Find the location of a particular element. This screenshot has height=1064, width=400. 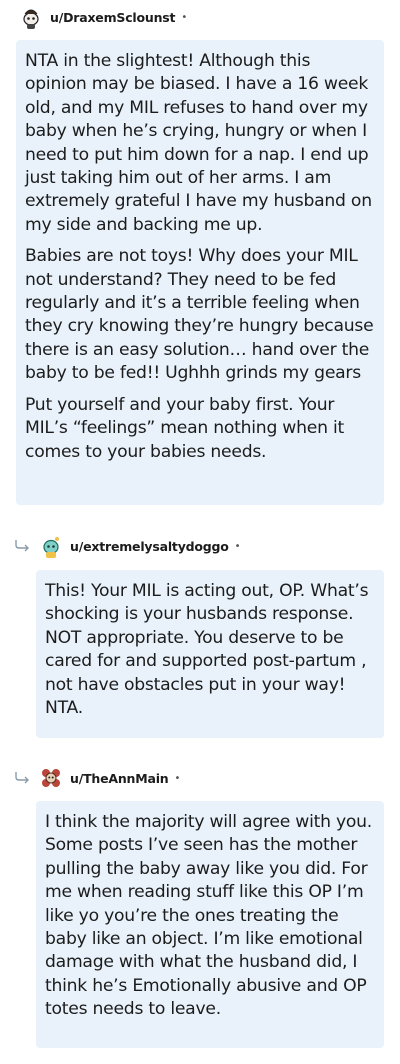

avatar-snoo-flower-icon is located at coordinates (51, 778).